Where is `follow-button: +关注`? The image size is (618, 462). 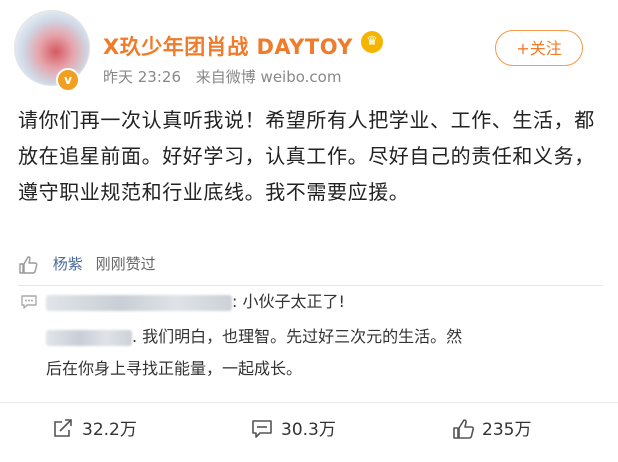
follow-button: +关注 is located at coordinates (539, 48).